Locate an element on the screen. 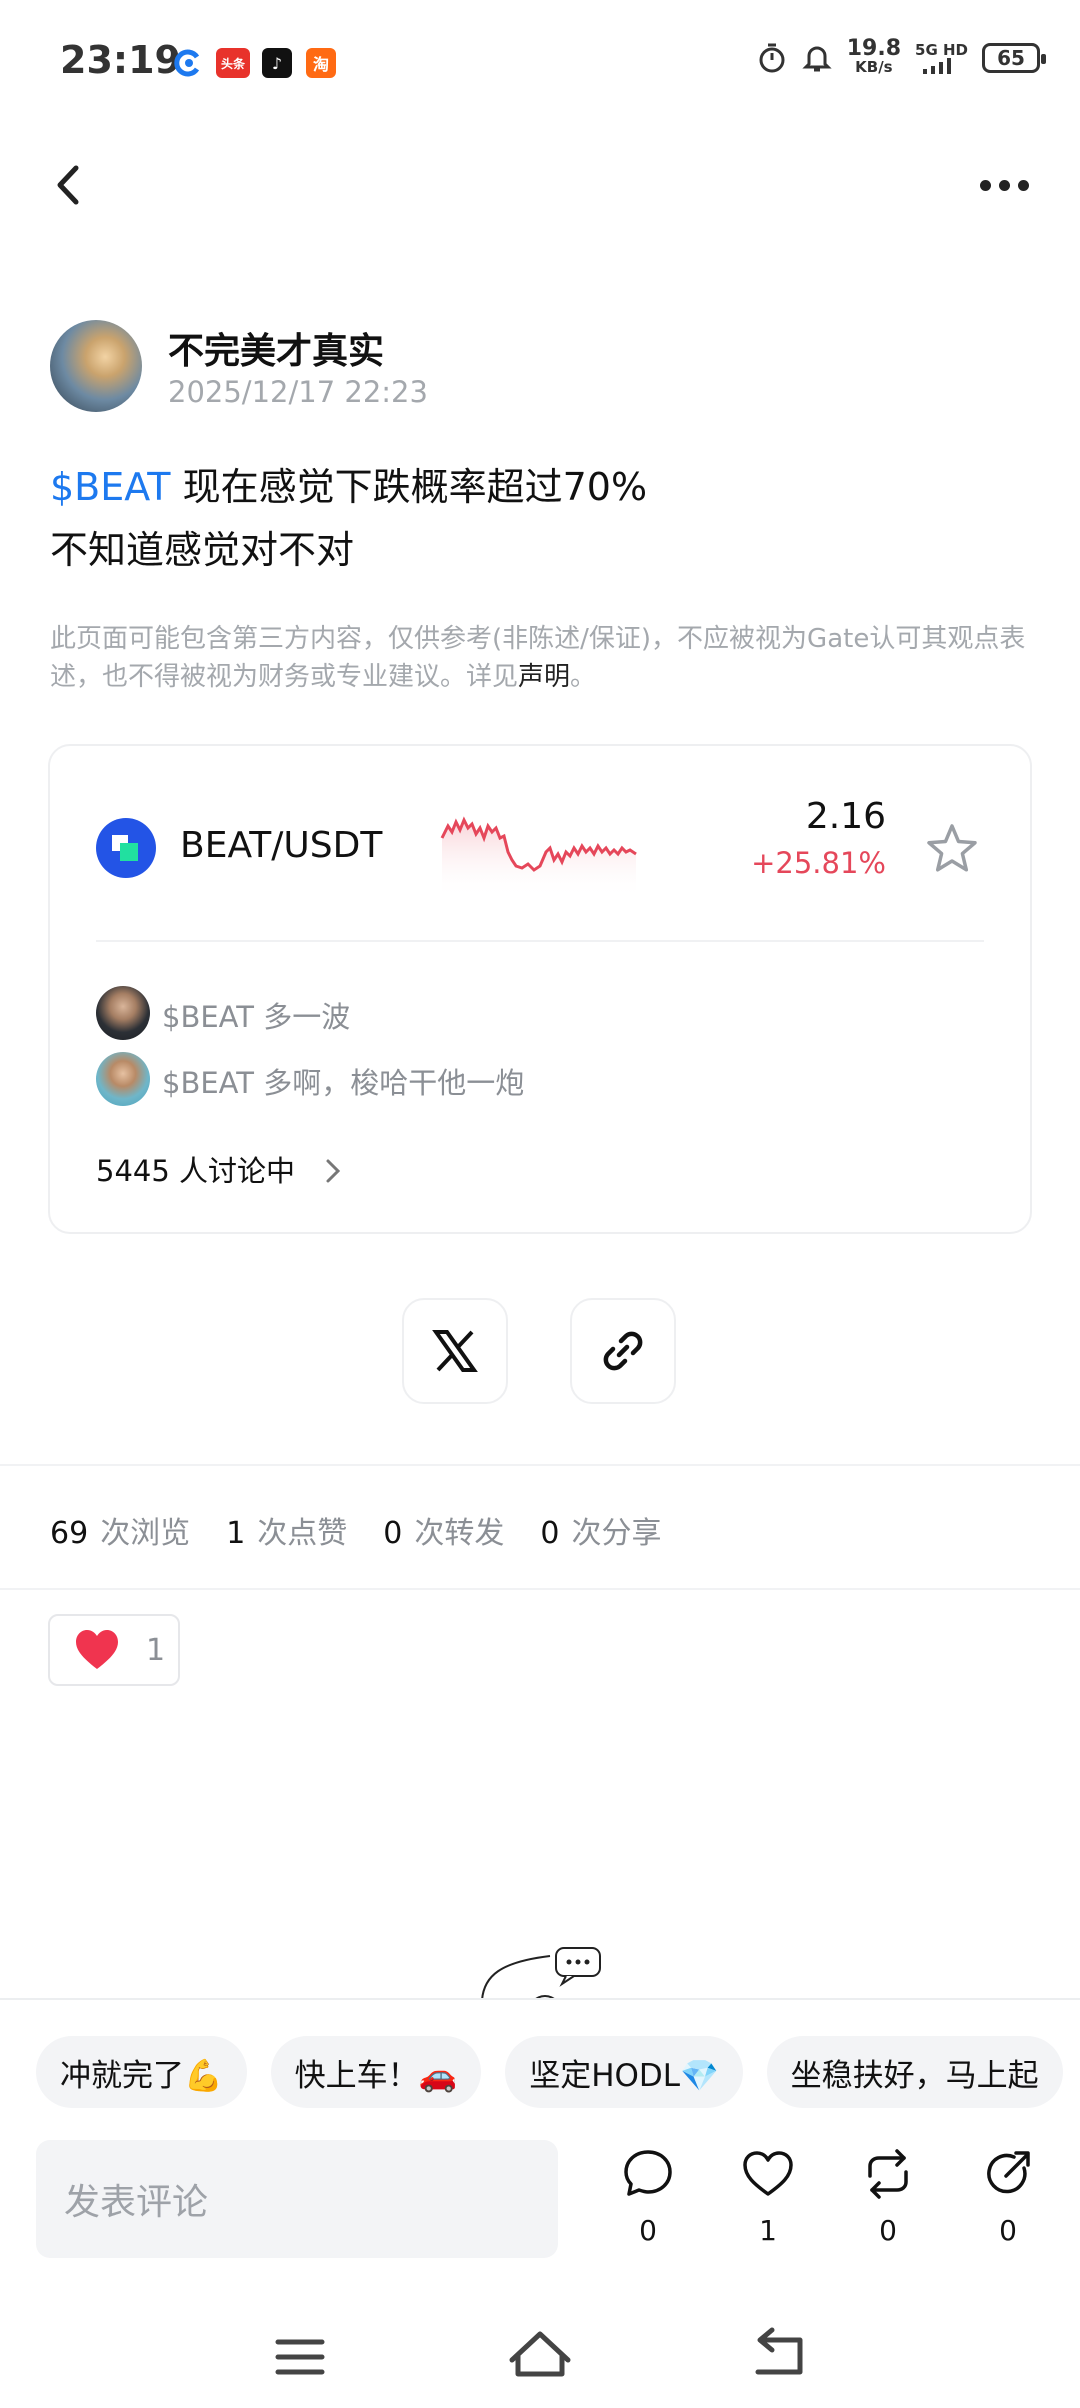 This screenshot has height=2408, width=1080. menu-nav-icon is located at coordinates (300, 2357).